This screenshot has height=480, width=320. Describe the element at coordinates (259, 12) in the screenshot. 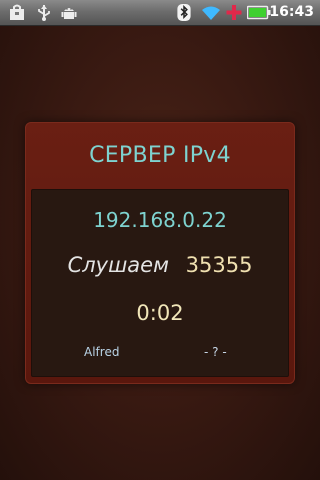

I see `battery-icon` at that location.